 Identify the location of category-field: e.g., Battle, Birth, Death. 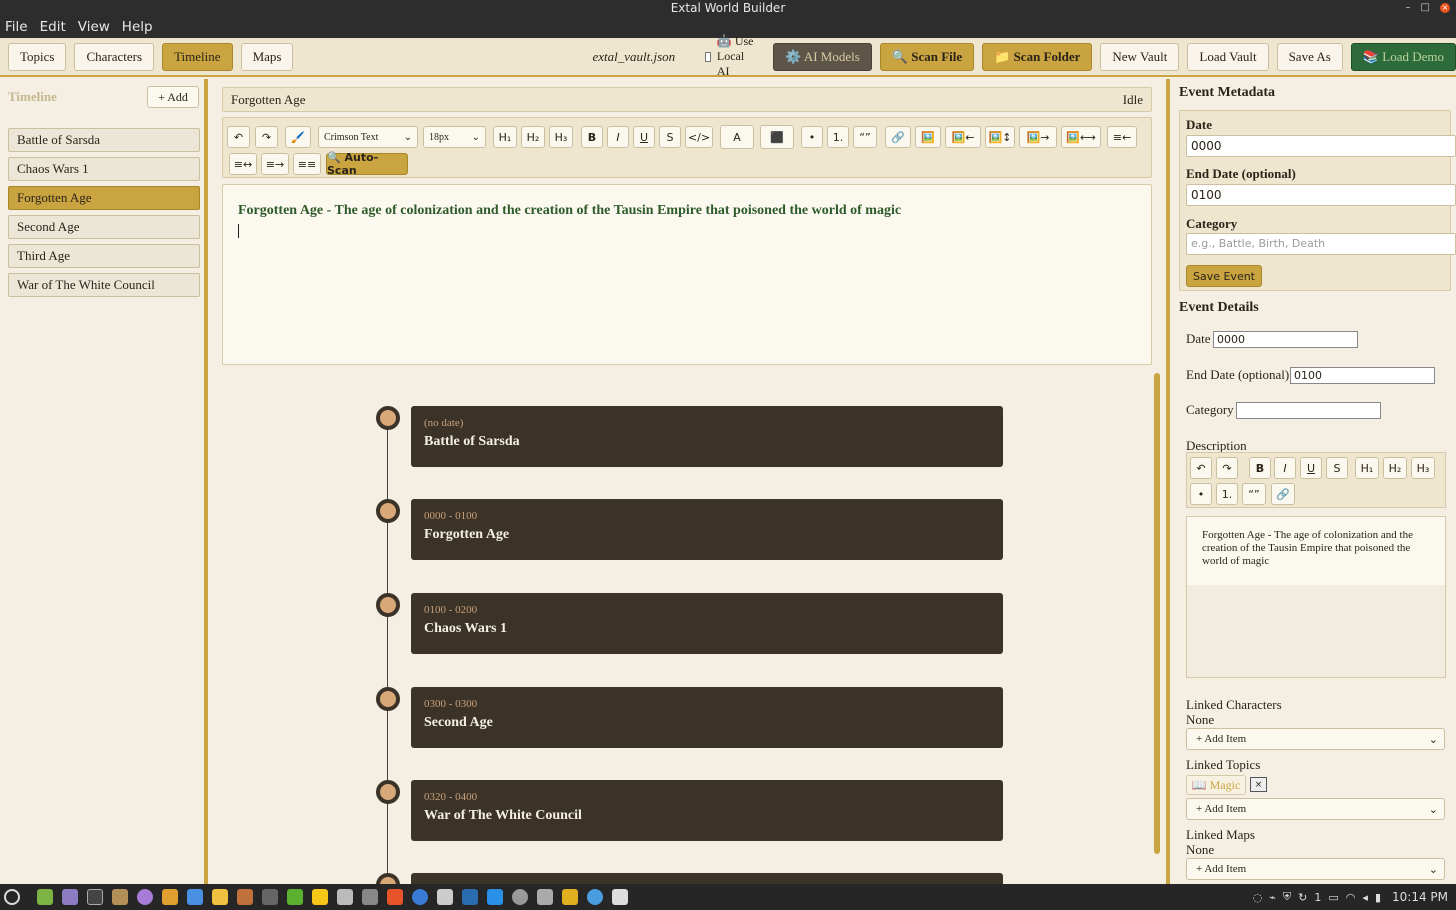
(1321, 244).